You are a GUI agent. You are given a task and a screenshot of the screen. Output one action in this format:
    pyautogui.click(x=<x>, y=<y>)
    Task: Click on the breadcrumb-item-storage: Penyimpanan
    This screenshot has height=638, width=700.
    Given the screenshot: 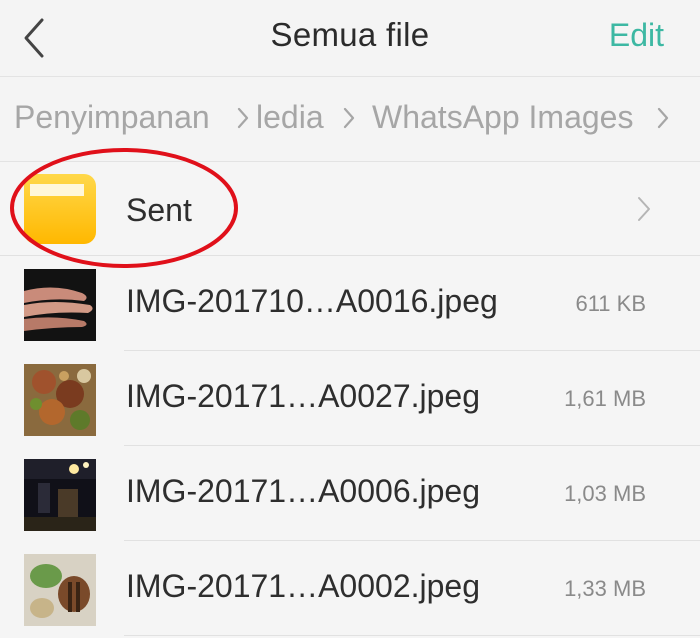 What is the action you would take?
    pyautogui.click(x=112, y=117)
    